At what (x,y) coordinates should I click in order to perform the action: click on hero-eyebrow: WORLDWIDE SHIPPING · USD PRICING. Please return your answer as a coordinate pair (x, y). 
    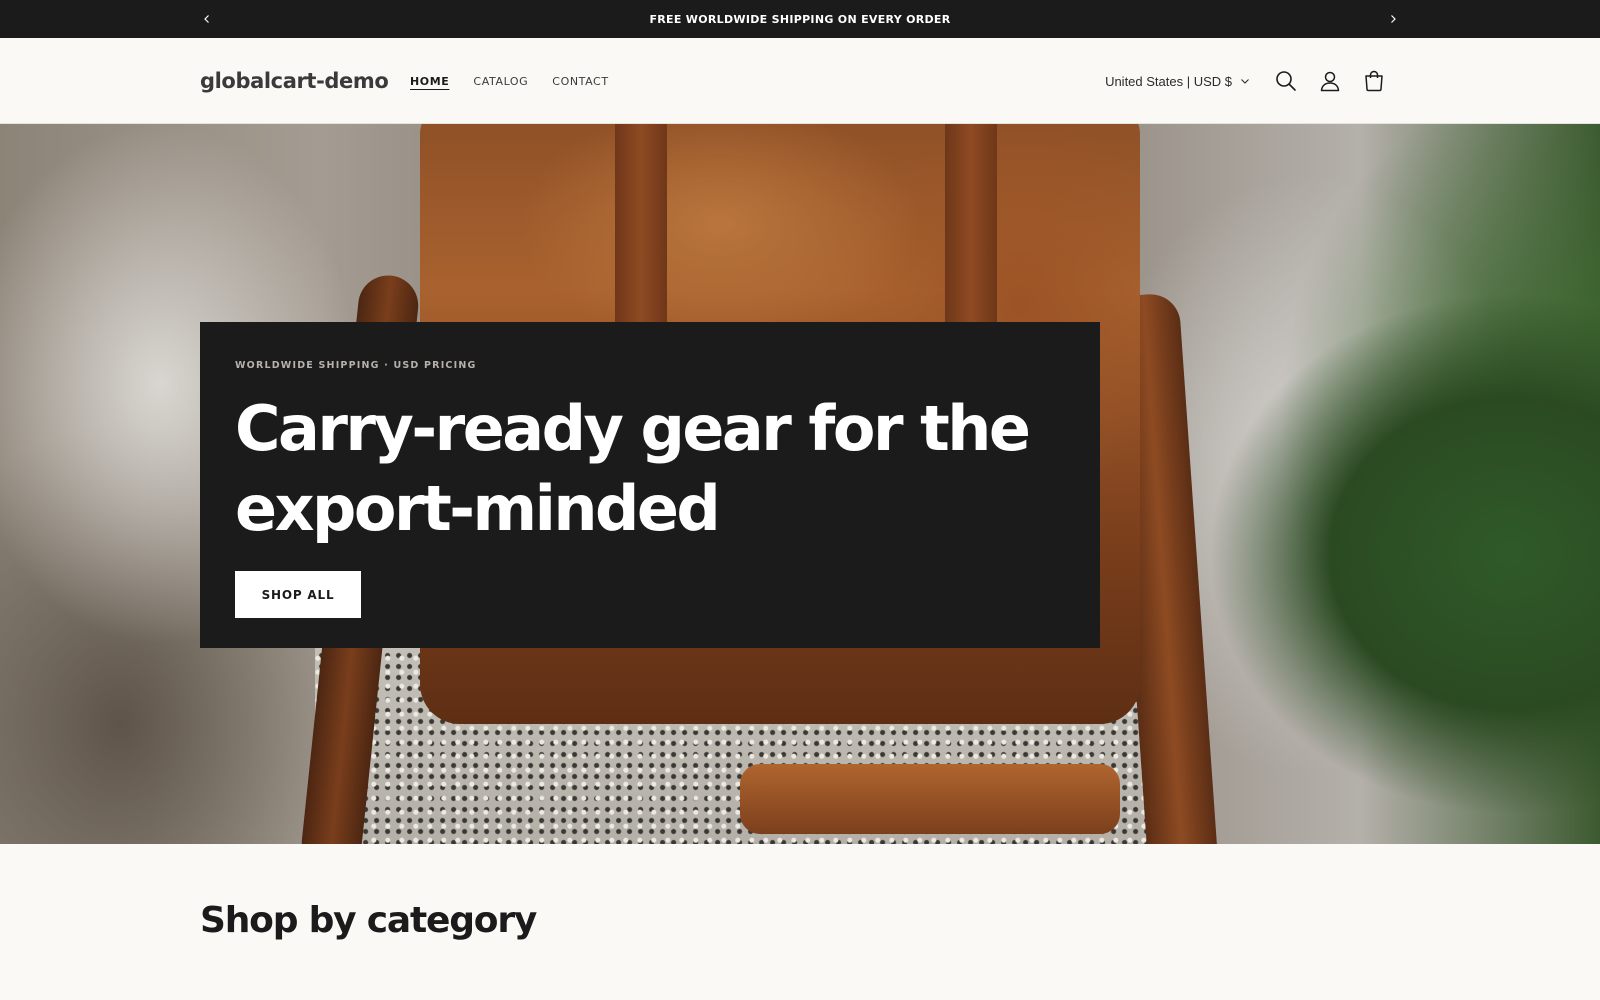
    Looking at the image, I should click on (356, 365).